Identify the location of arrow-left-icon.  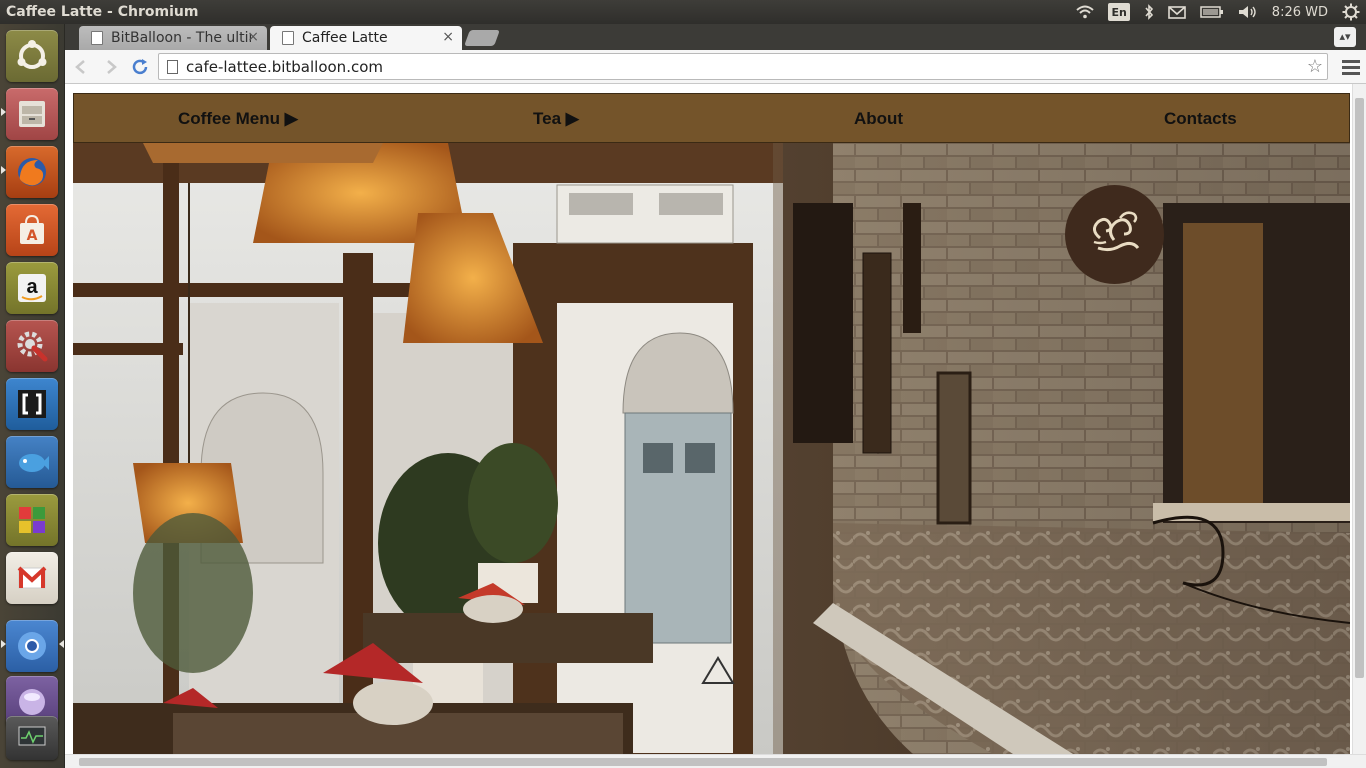
(80, 67).